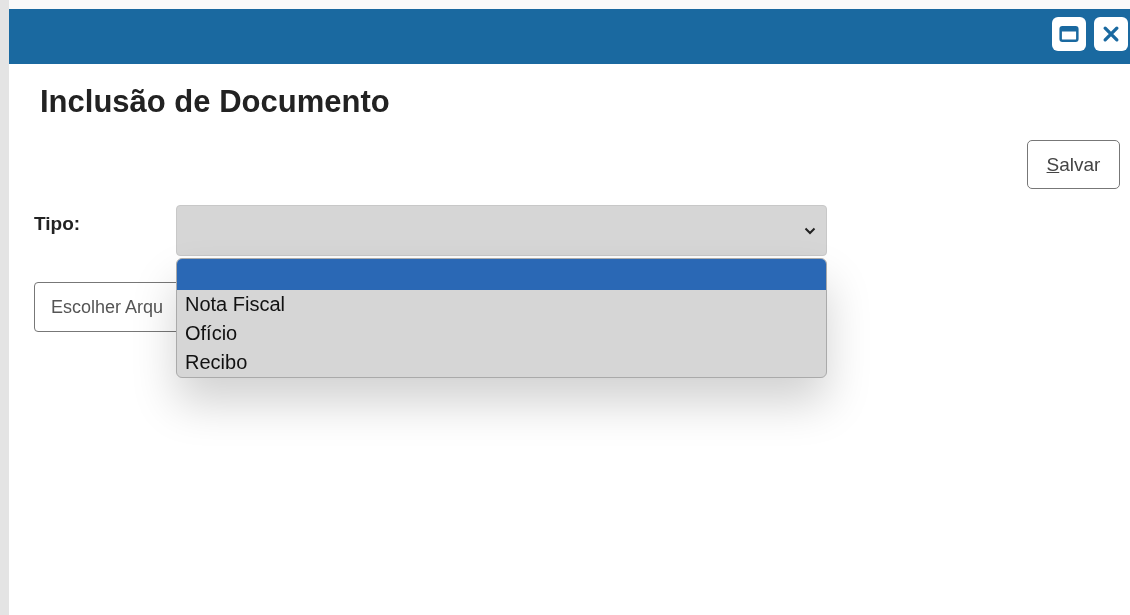  I want to click on chevron-down-icon, so click(810, 230).